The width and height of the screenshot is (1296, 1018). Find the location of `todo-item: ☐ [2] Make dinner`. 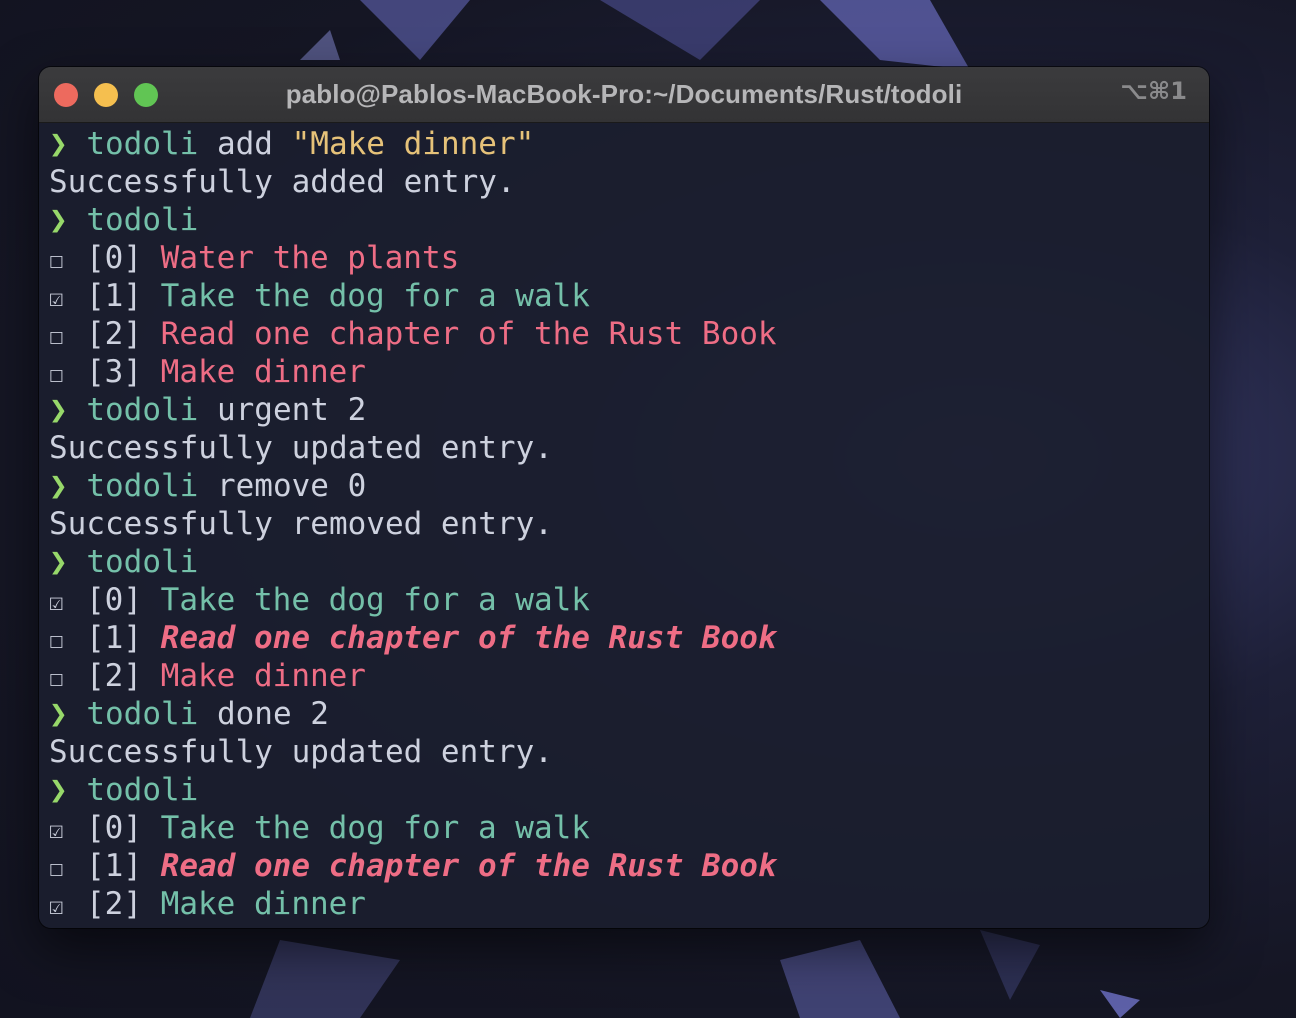

todo-item: ☐ [2] Make dinner is located at coordinates (624, 676).